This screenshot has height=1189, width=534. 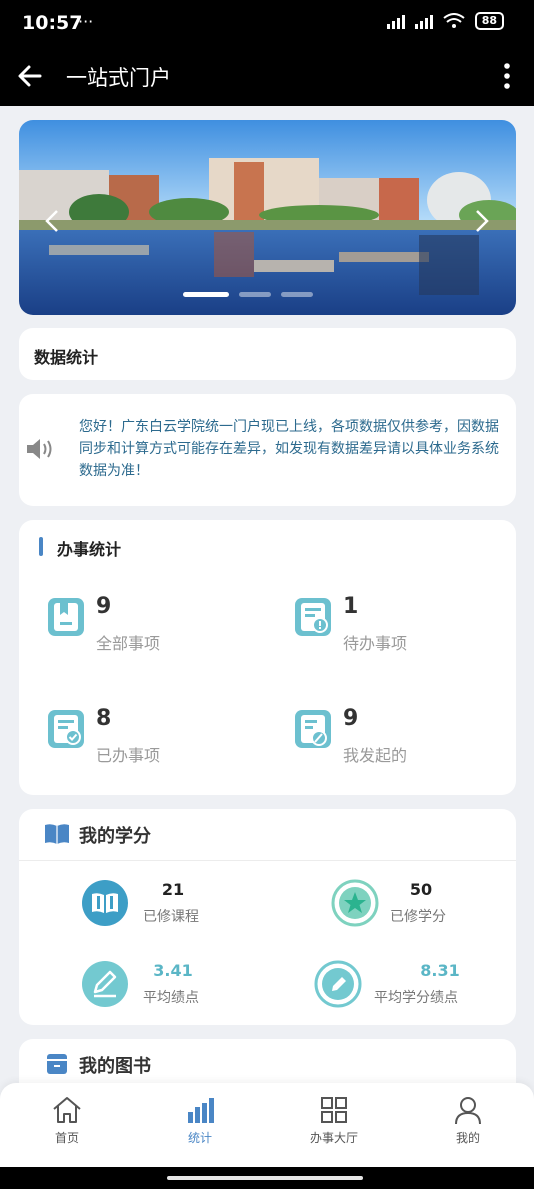 I want to click on tab-home-label: 首页, so click(x=66, y=1138).